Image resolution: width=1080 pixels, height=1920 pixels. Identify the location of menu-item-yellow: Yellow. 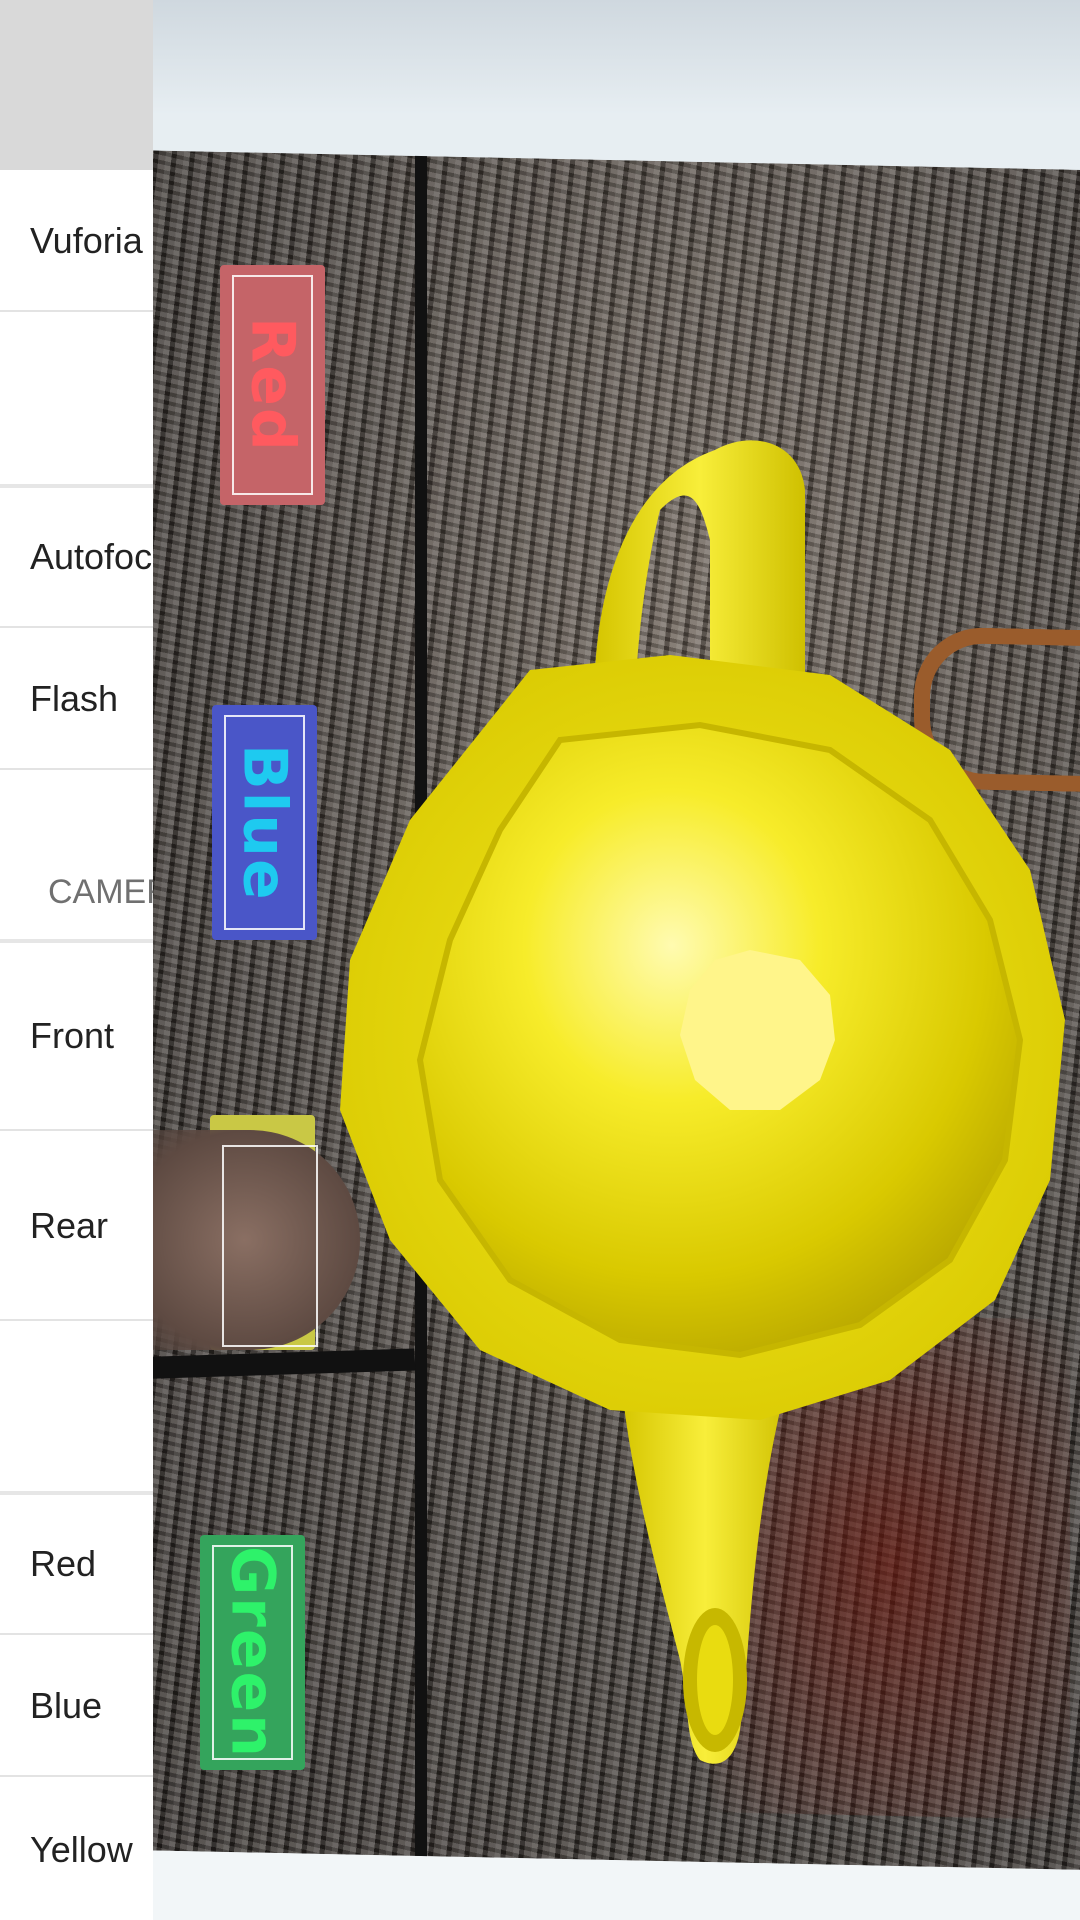
(76, 1849).